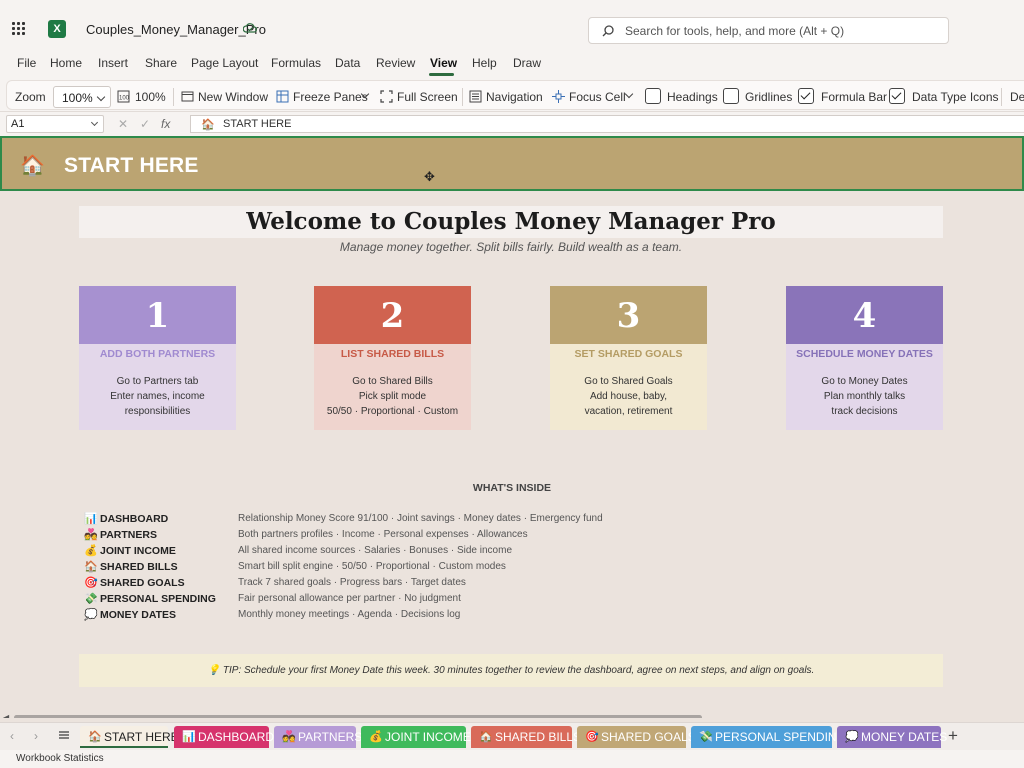 The width and height of the screenshot is (1024, 768). Describe the element at coordinates (392, 315) in the screenshot. I see `step-number-box: 2` at that location.